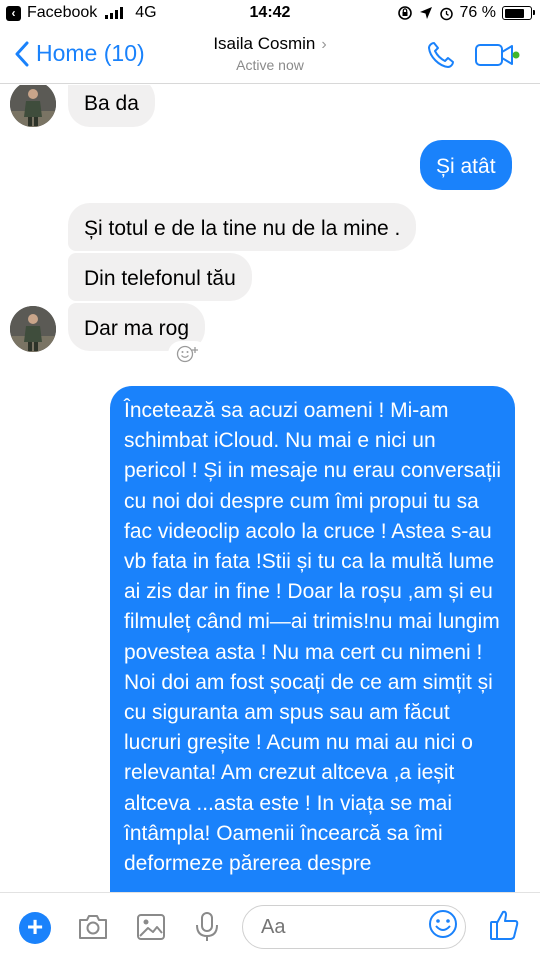  Describe the element at coordinates (425, 13) in the screenshot. I see `location-icon` at that location.